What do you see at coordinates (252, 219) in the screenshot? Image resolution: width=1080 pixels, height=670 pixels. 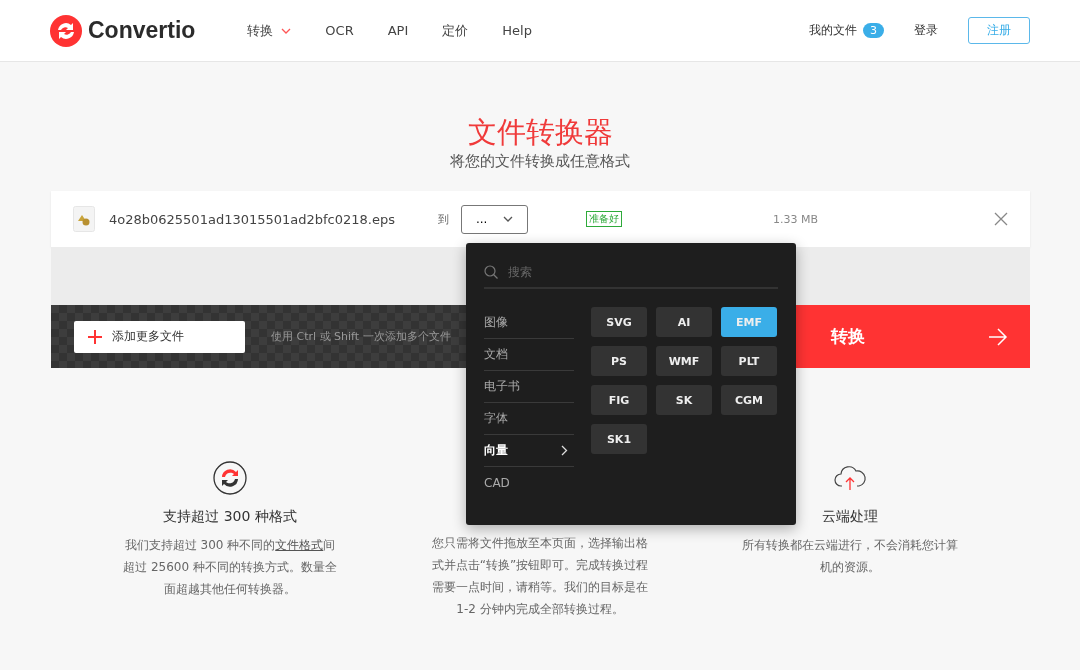 I see `file-name: 4o28b0625501ad13015501ad2bfc0218.eps` at bounding box center [252, 219].